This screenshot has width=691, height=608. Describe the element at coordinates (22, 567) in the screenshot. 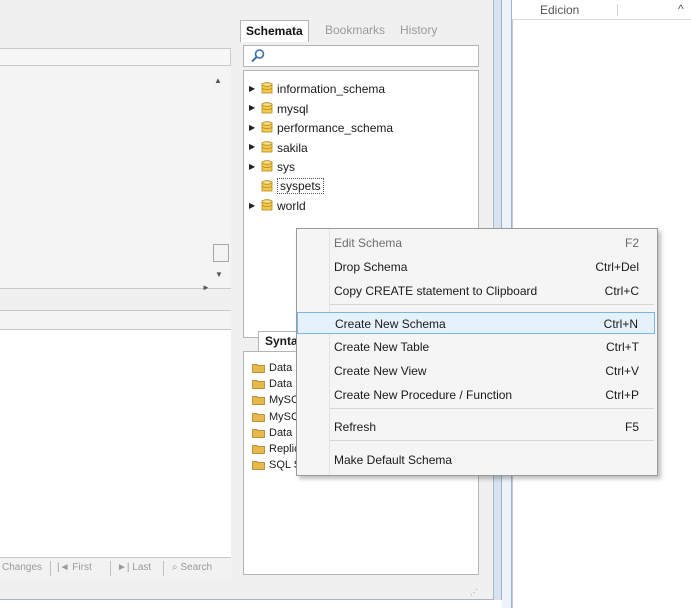

I see `apply-changes-button: Changes` at that location.